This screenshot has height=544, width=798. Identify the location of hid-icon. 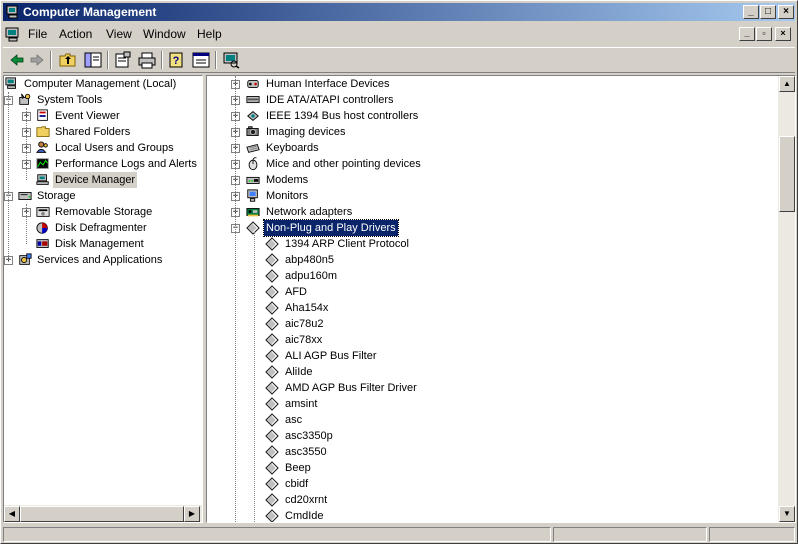
(253, 84).